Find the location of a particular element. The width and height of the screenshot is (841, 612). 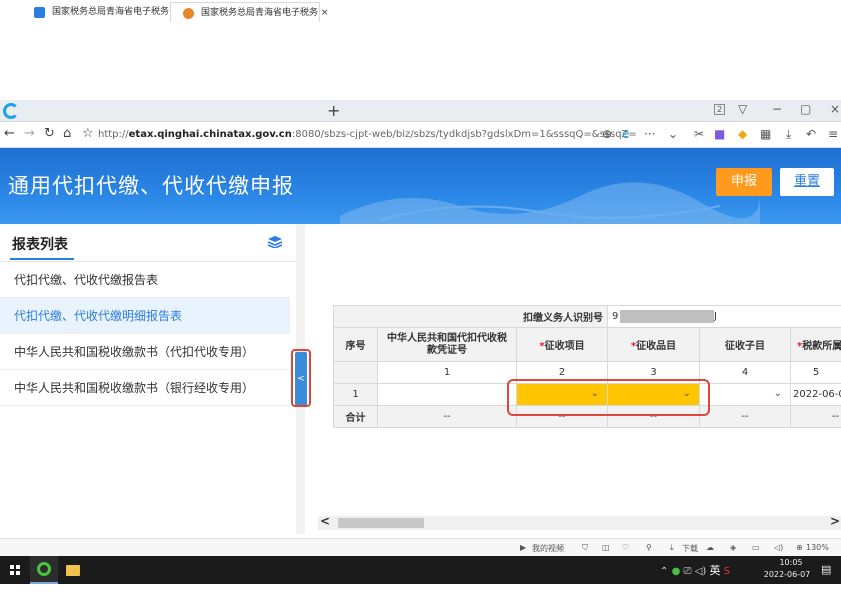

sidebar-header: 报表列表 is located at coordinates (148, 243).